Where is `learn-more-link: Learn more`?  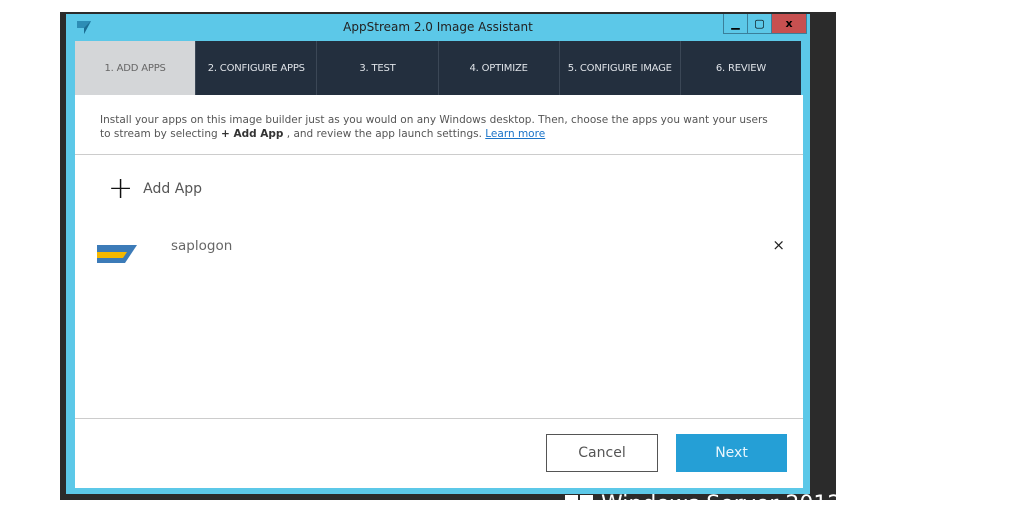
learn-more-link: Learn more is located at coordinates (515, 134).